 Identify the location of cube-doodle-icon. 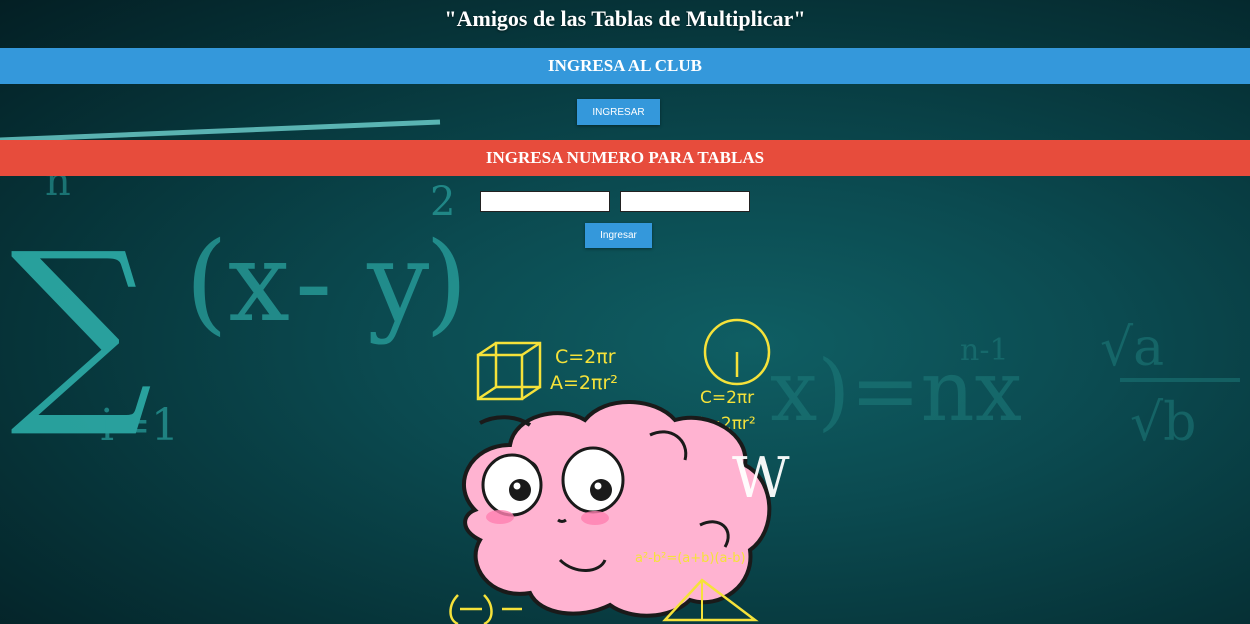
(509, 371).